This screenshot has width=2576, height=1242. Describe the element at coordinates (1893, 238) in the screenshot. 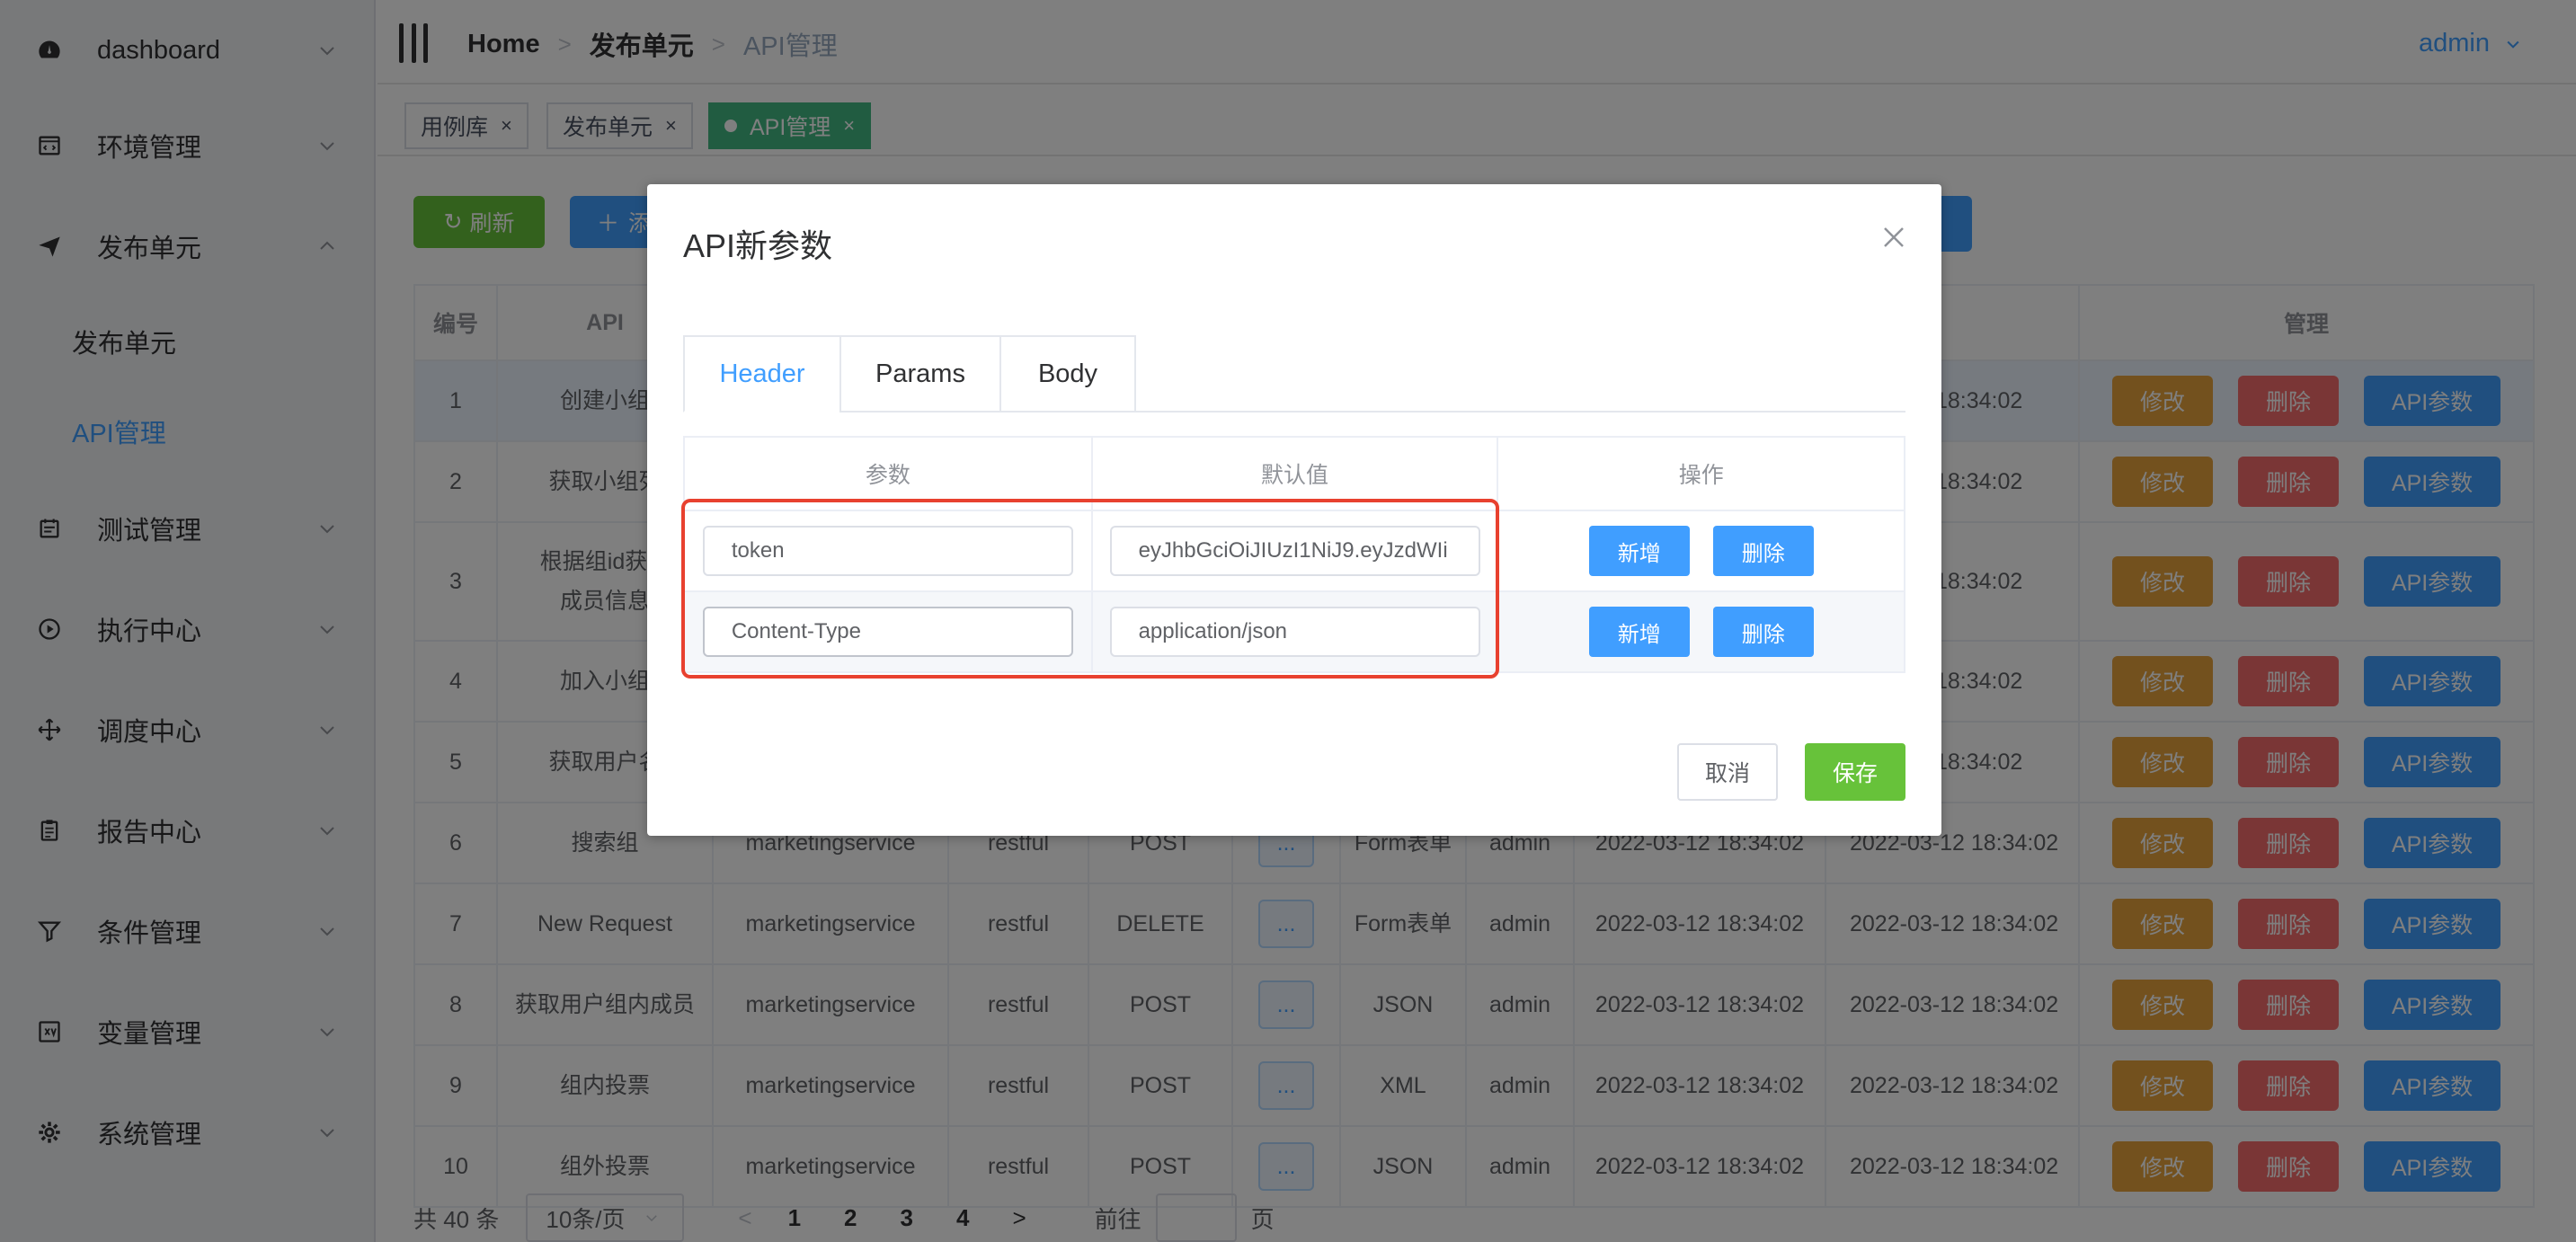

I see `close-icon` at that location.